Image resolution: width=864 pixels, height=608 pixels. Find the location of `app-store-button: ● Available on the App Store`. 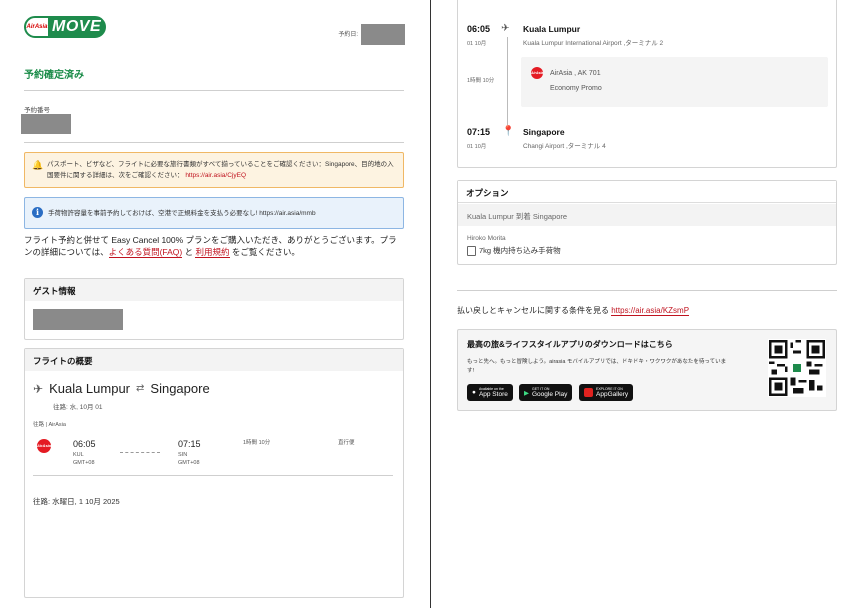

app-store-button: ● Available on the App Store is located at coordinates (490, 392).